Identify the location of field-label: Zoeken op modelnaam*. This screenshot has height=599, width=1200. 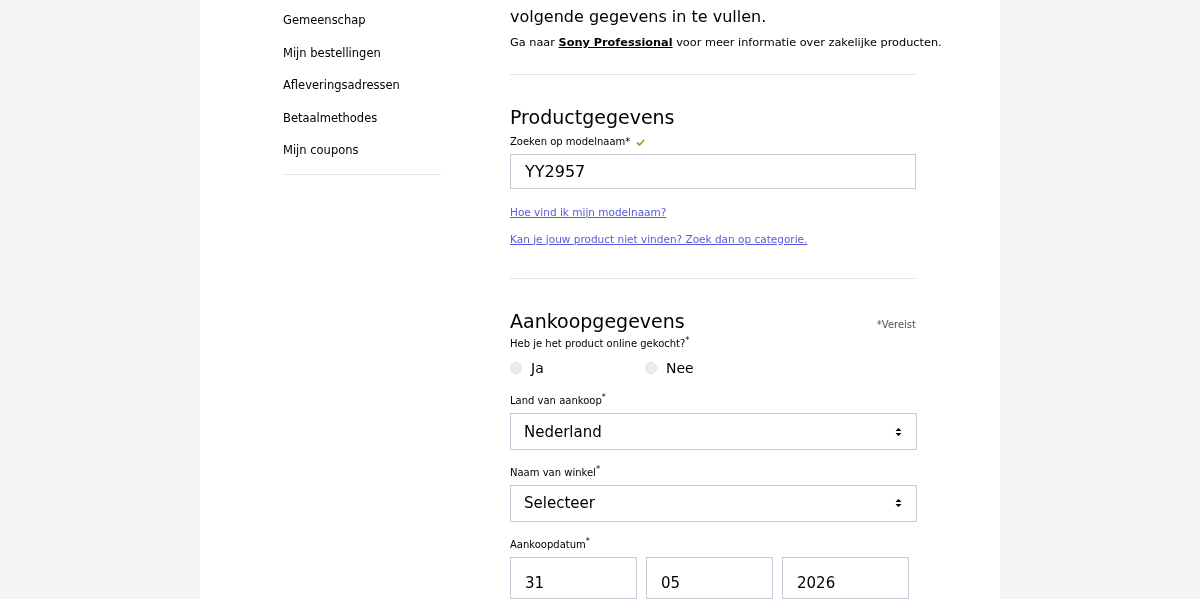
(570, 142).